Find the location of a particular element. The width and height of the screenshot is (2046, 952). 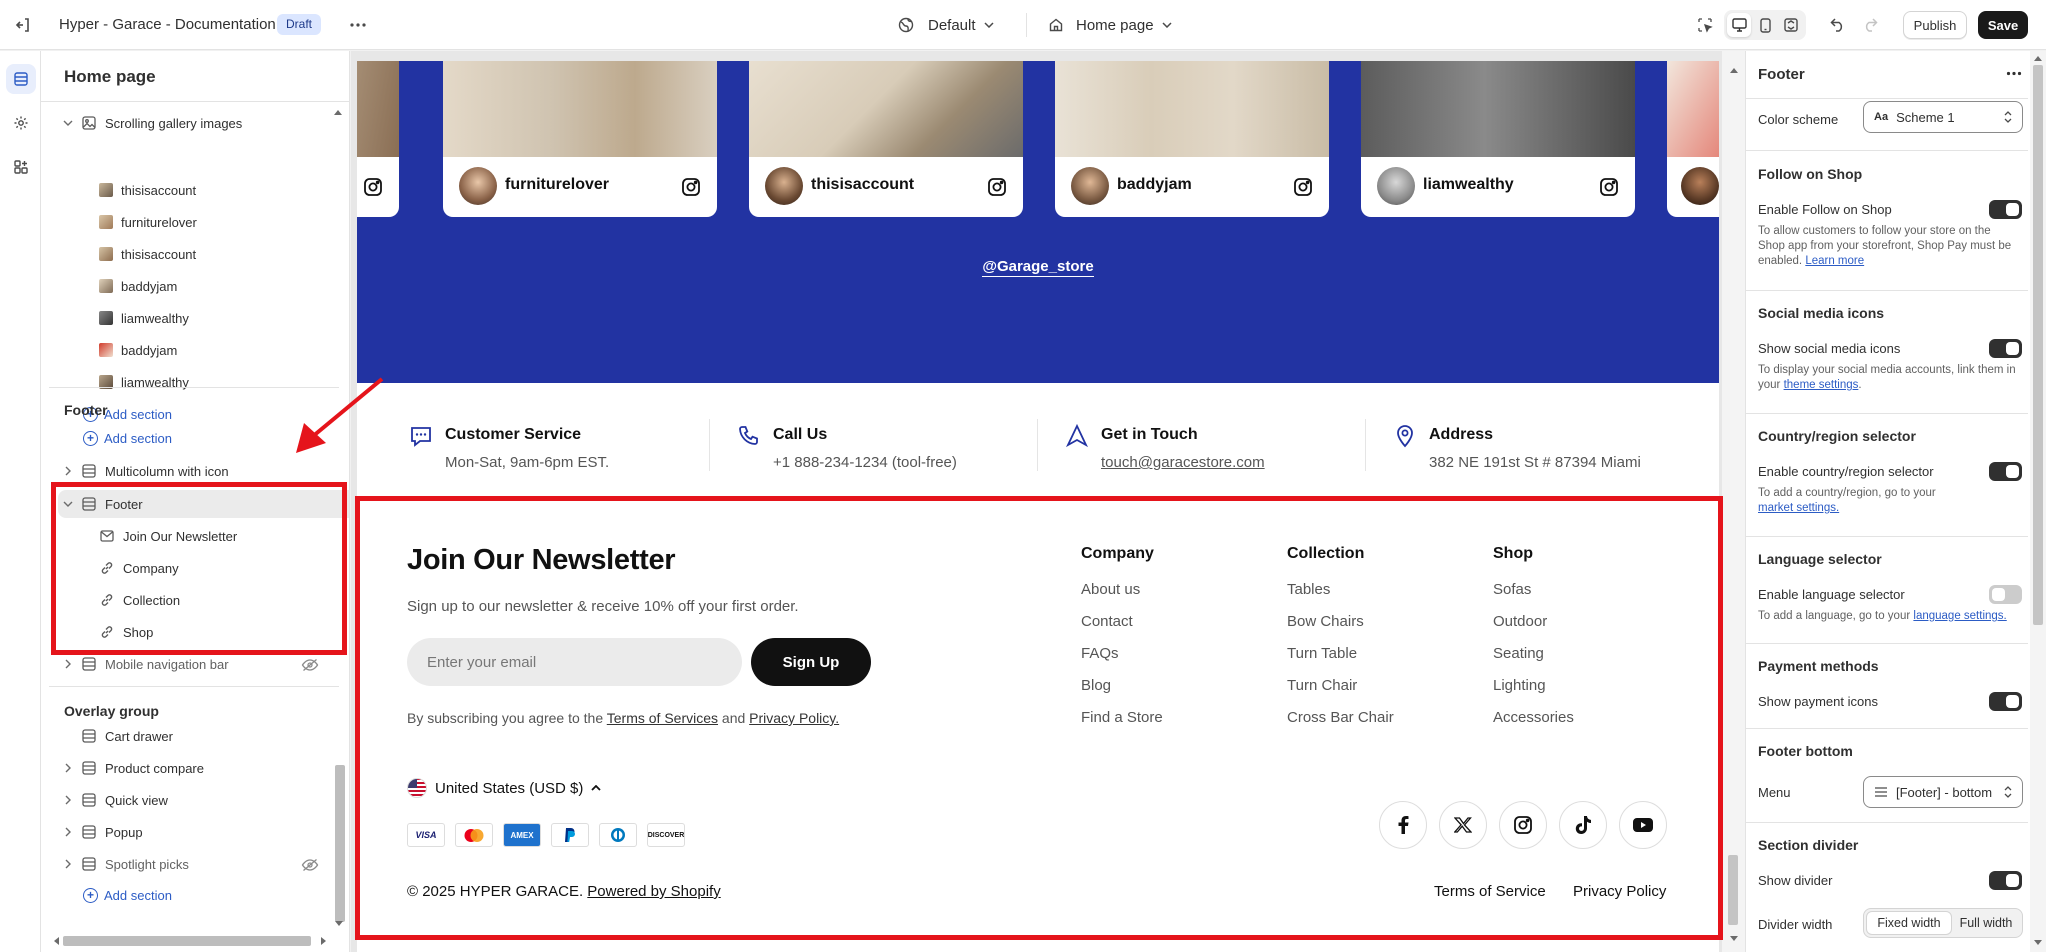

footer-link: Cross Bar Chair is located at coordinates (1340, 725).